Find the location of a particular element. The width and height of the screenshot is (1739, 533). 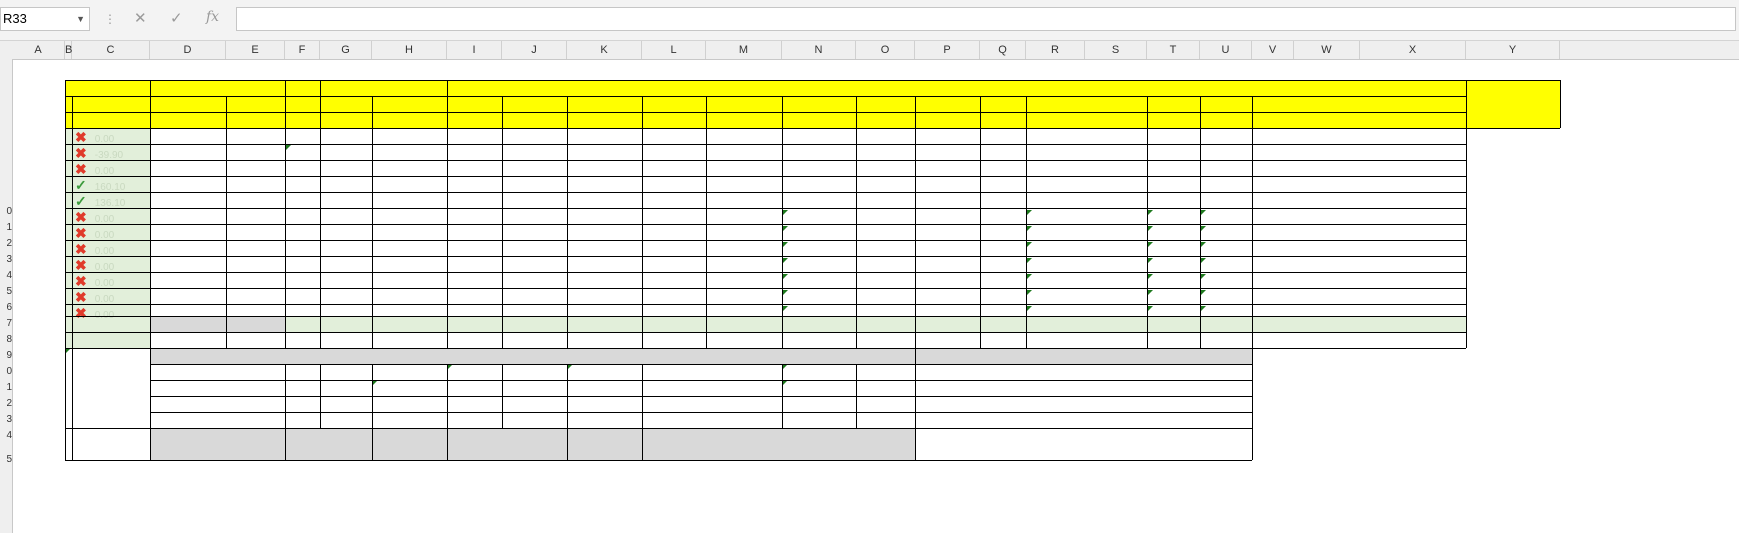

trade-rate: ✓ 160.10 is located at coordinates (111, 185).